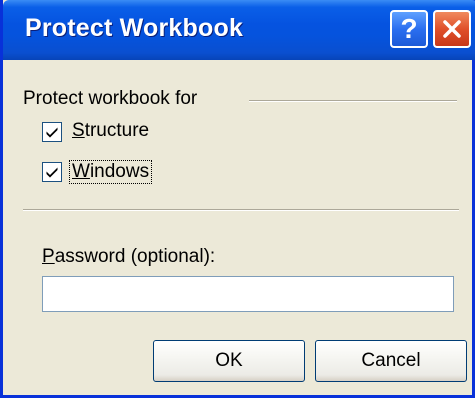 The width and height of the screenshot is (475, 398). What do you see at coordinates (391, 361) in the screenshot?
I see `cancel-button: Cancel` at bounding box center [391, 361].